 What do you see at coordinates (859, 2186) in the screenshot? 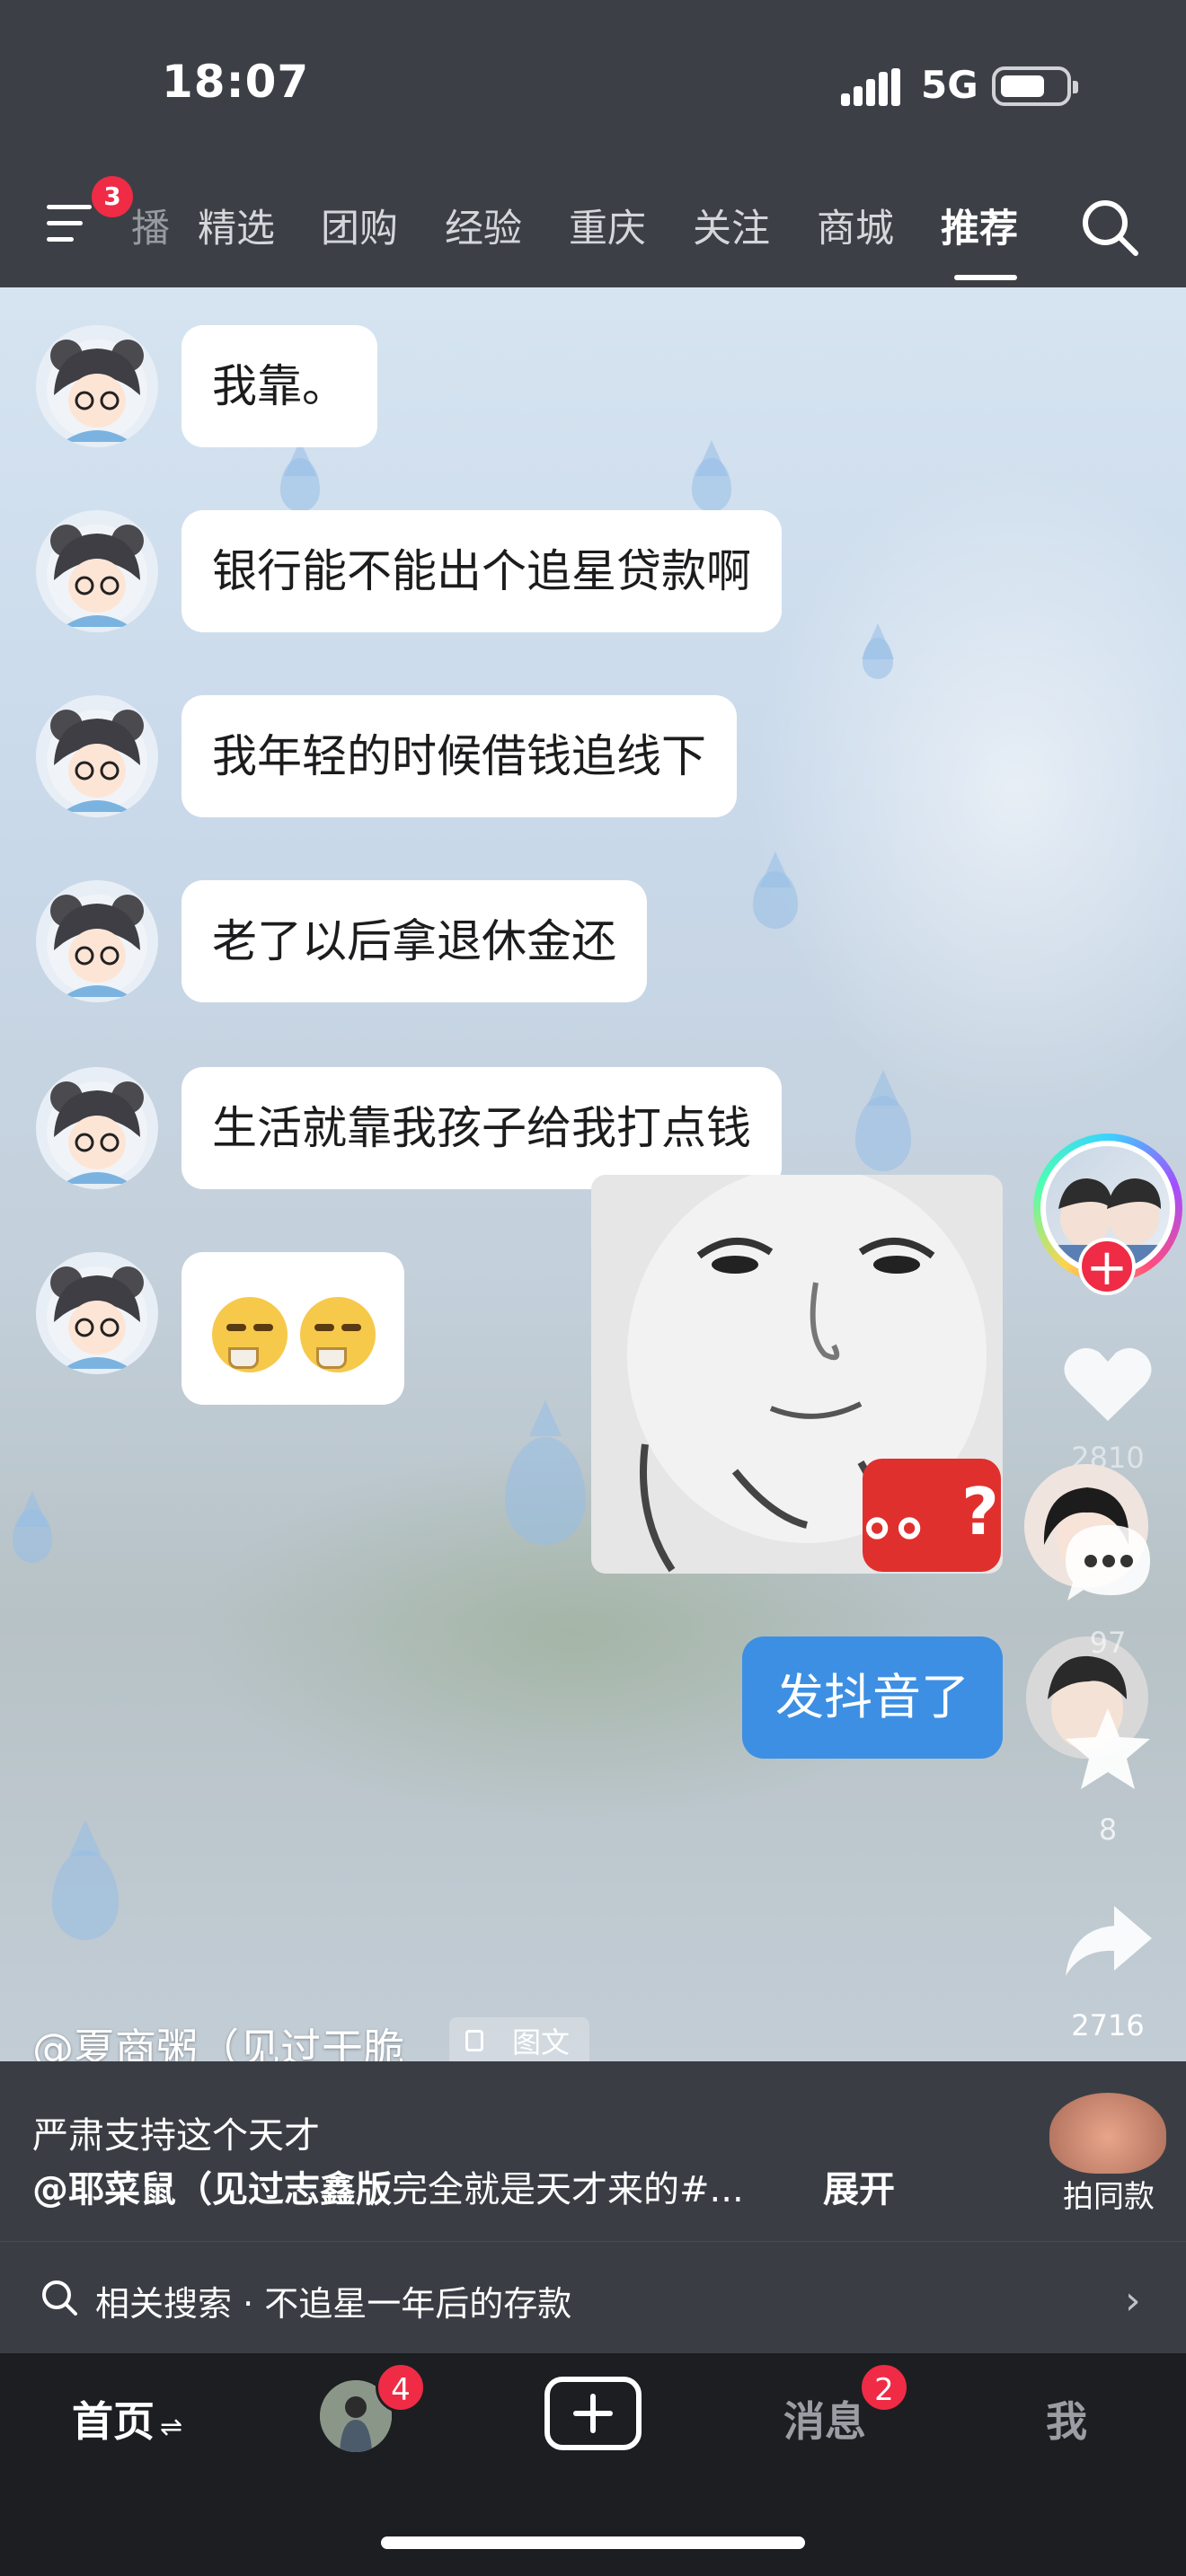
I see `expand-link: 展开` at bounding box center [859, 2186].